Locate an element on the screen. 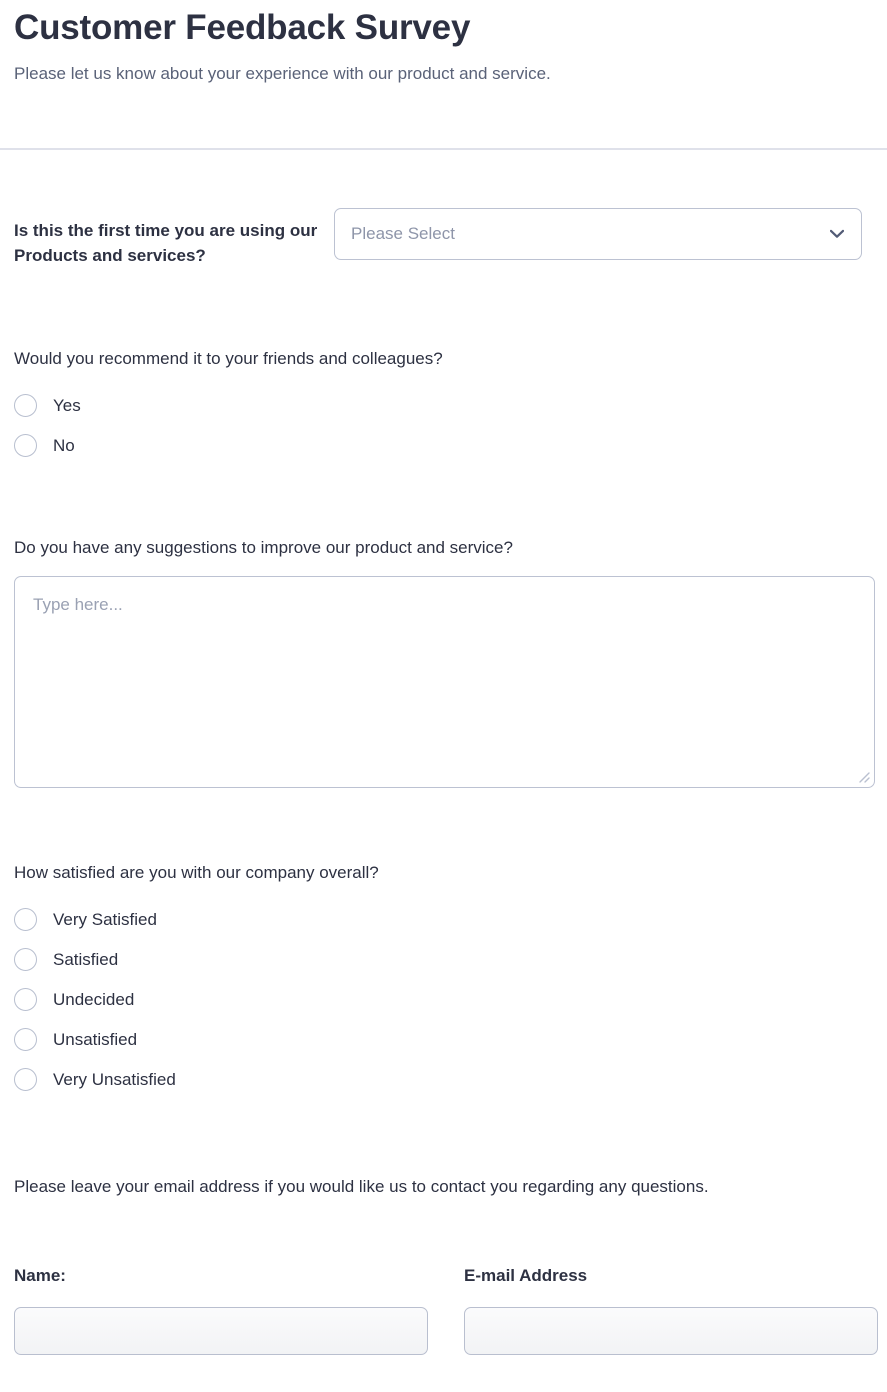 Image resolution: width=887 pixels, height=1392 pixels. radio-label: No is located at coordinates (64, 445).